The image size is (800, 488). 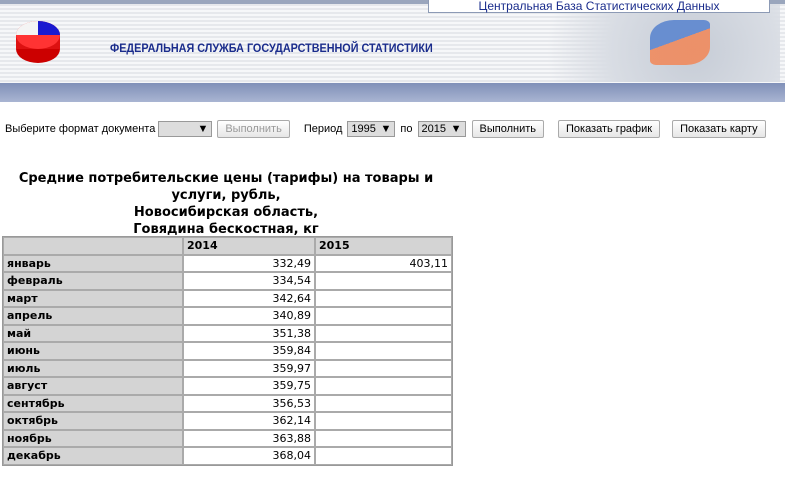 What do you see at coordinates (93, 403) in the screenshot?
I see `month-cell: сентябрь` at bounding box center [93, 403].